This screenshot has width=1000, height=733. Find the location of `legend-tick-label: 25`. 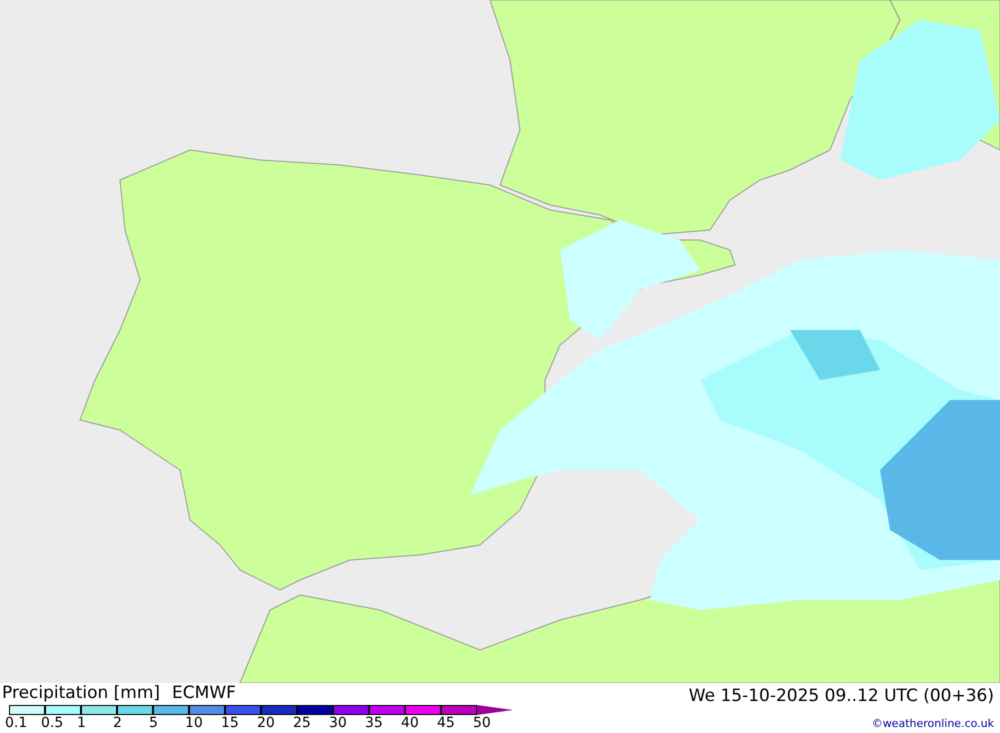

legend-tick-label: 25 is located at coordinates (302, 723).